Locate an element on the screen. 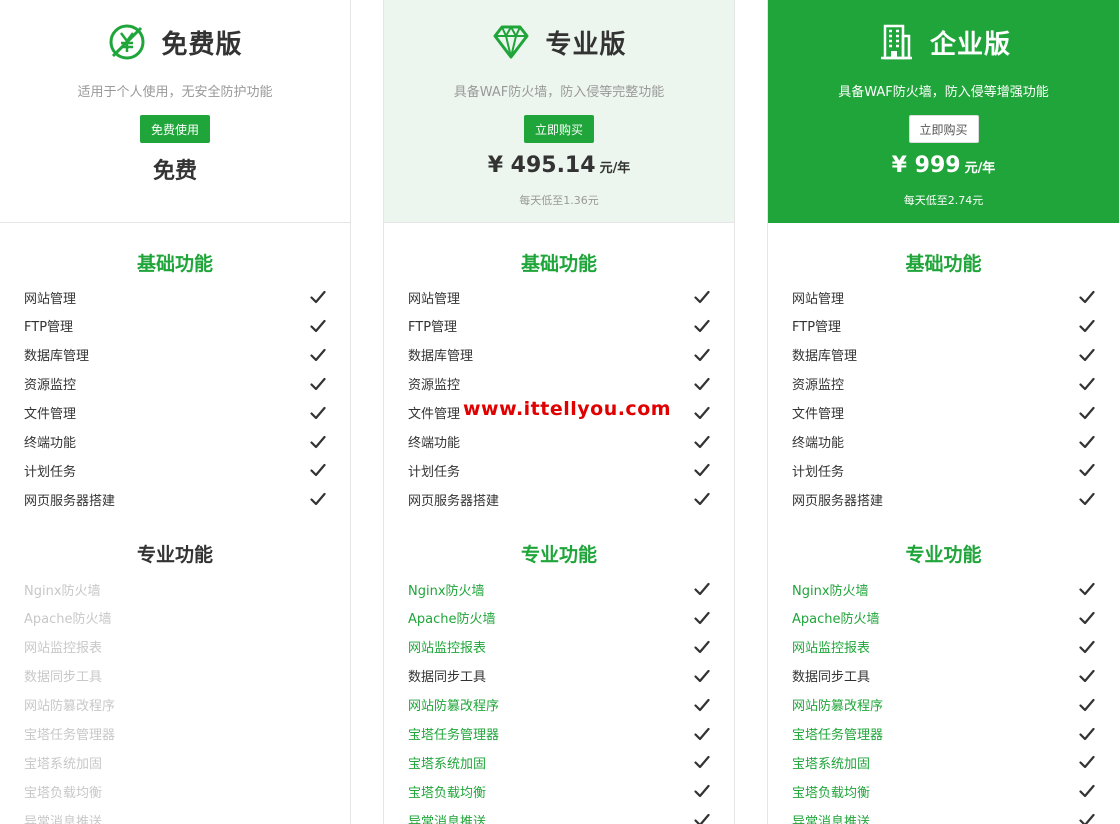  feature-row: 宝塔任务管理器 is located at coordinates (943, 734).